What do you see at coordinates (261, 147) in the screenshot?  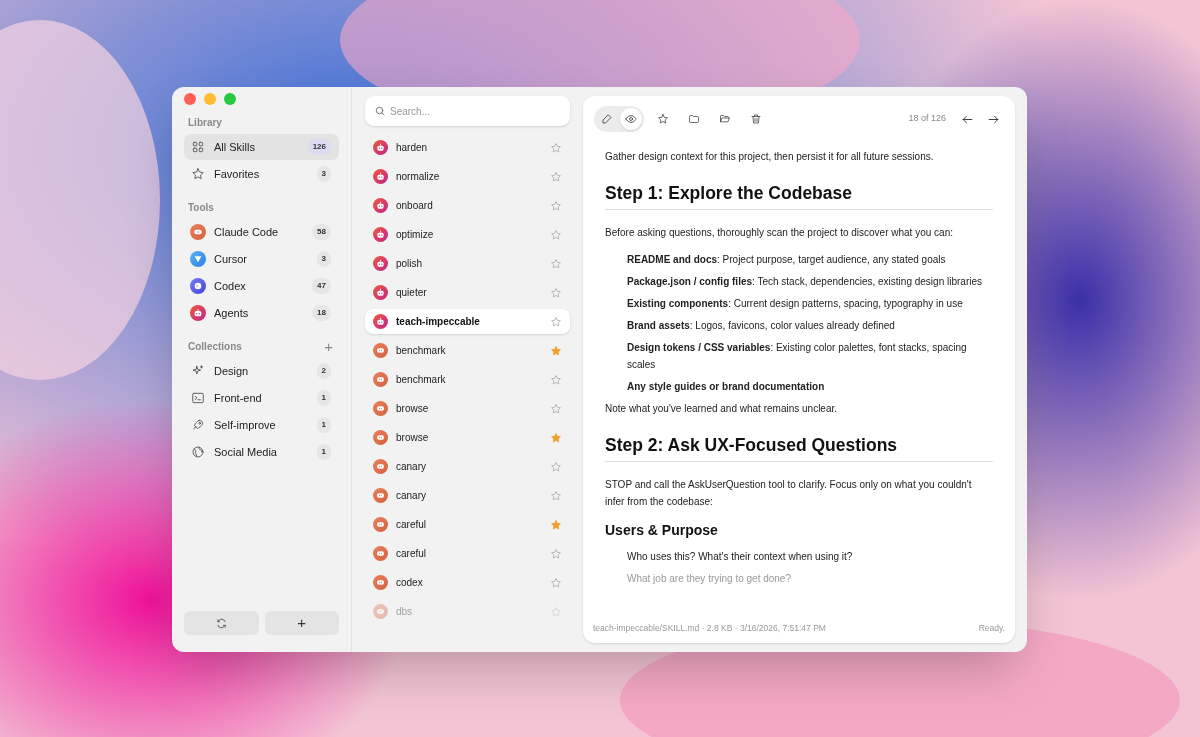 I see `sidebar-item: All Skills 126` at bounding box center [261, 147].